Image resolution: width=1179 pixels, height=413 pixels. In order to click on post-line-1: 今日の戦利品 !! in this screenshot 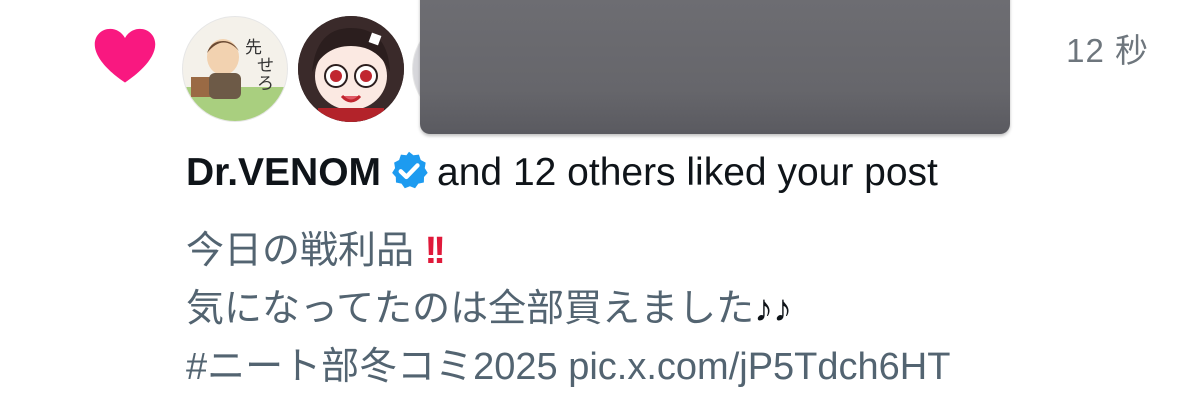, I will do `click(568, 251)`.